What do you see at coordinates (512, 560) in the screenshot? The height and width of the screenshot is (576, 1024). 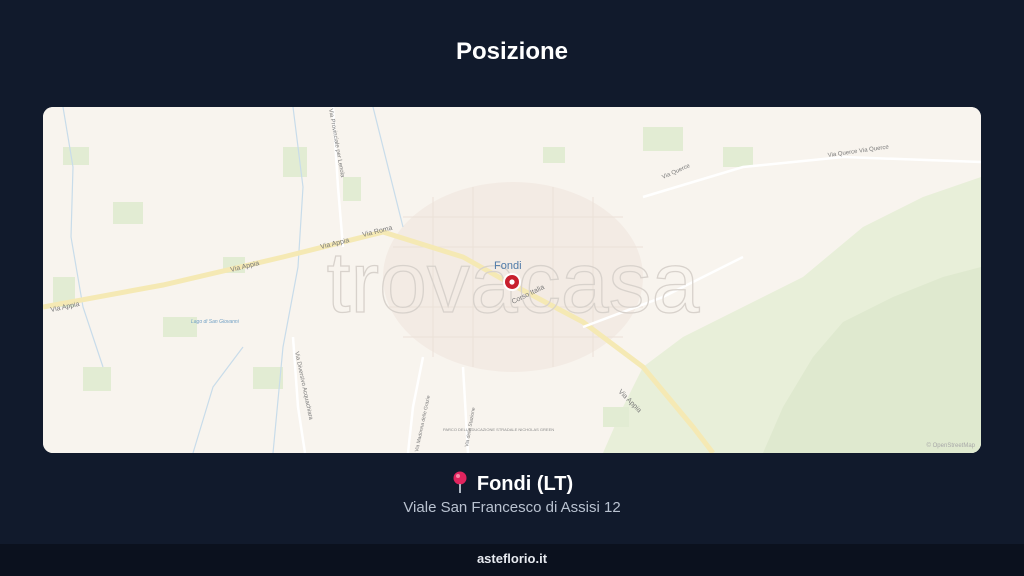 I see `footer-site: asteflorio.it` at bounding box center [512, 560].